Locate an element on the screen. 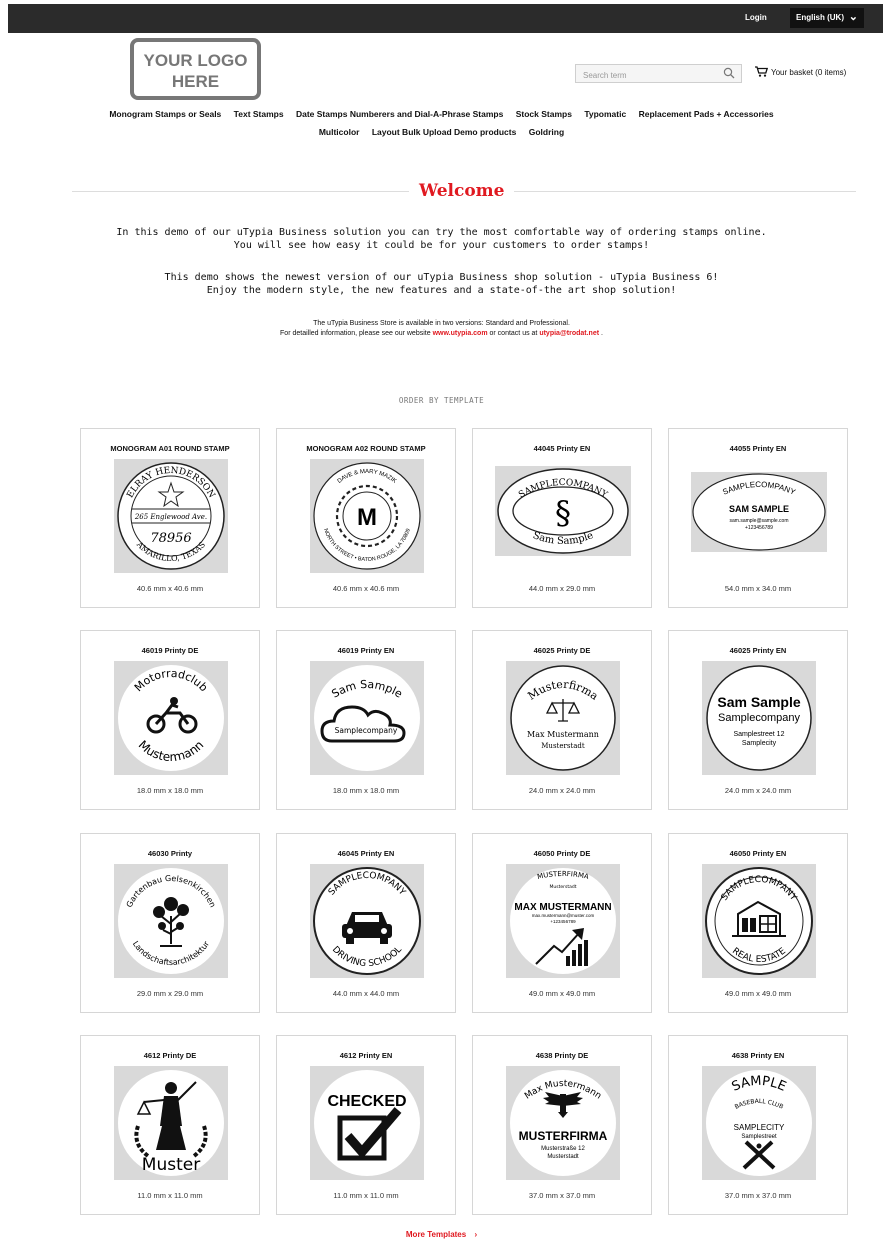  template-title: 4638 Printy DE is located at coordinates (562, 1055).